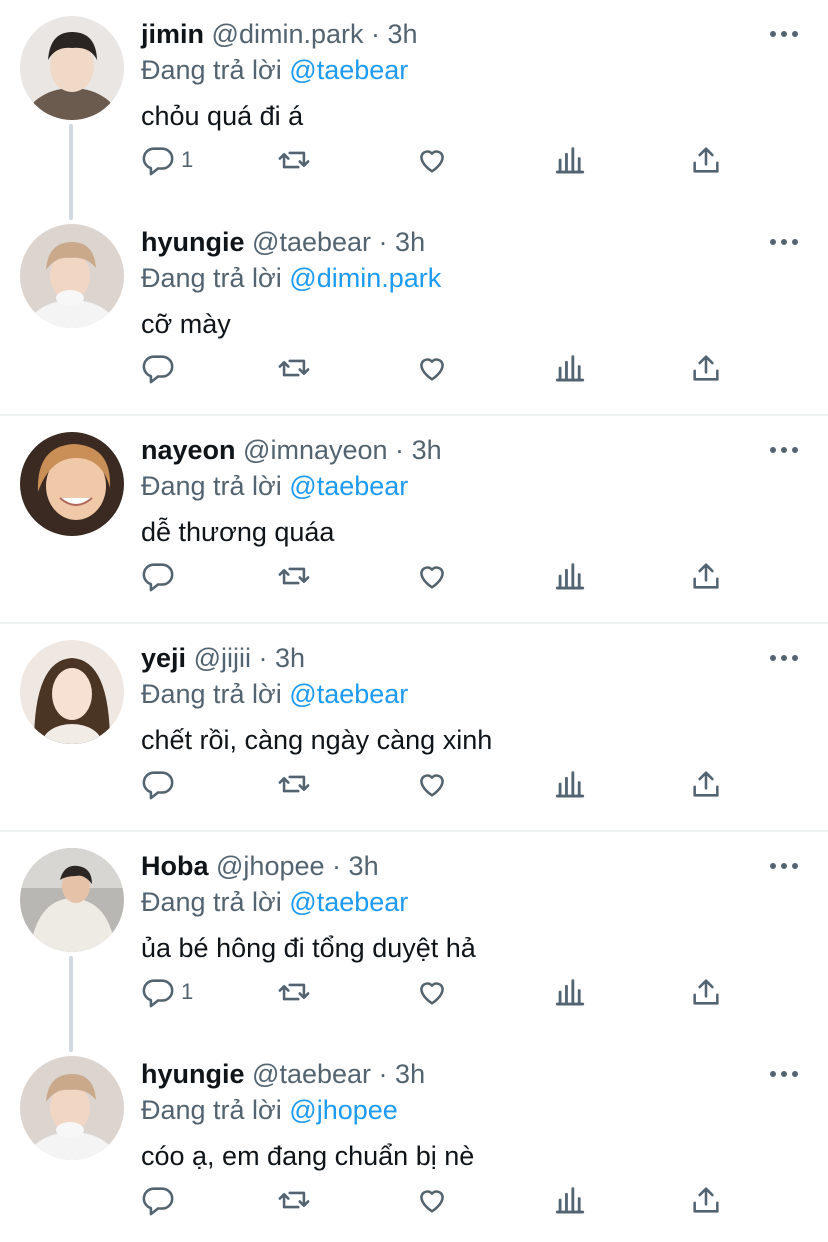 The height and width of the screenshot is (1242, 828). Describe the element at coordinates (308, 948) in the screenshot. I see `tweet-text: ủa bé hông đi tổng duyệt hả` at that location.